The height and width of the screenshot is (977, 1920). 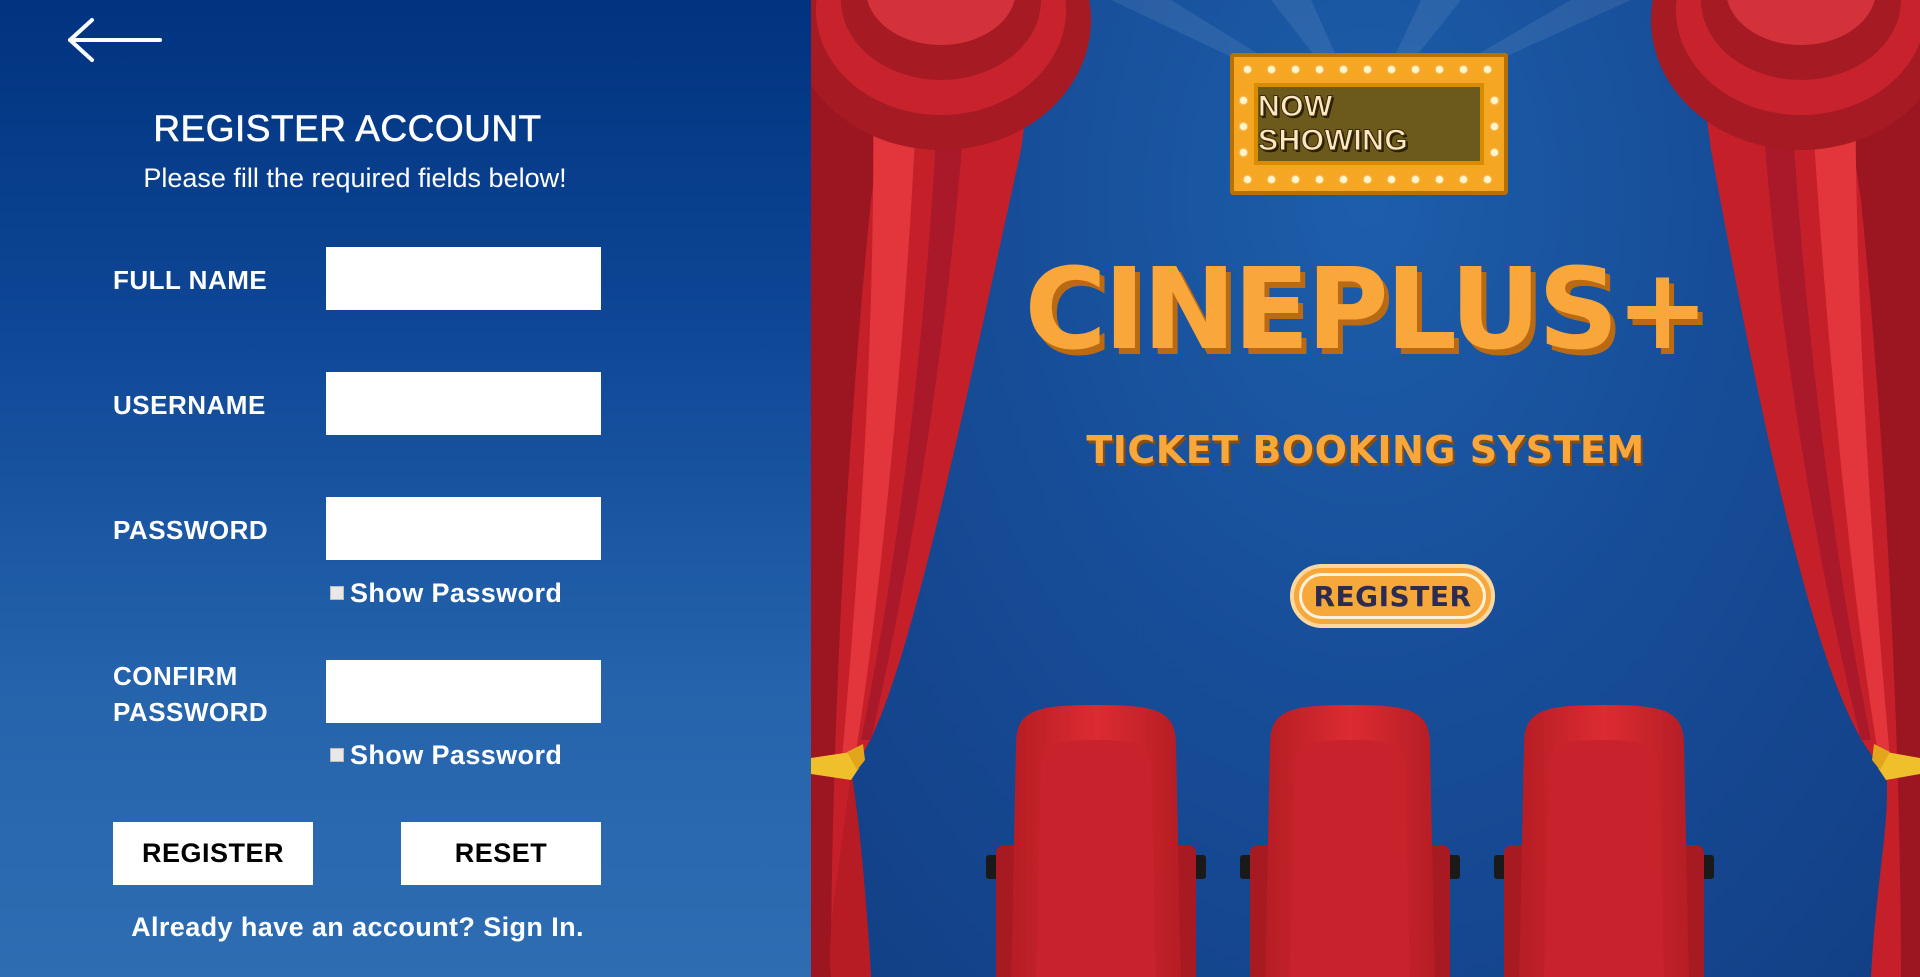 I want to click on right-curtain, so click(x=1785, y=488).